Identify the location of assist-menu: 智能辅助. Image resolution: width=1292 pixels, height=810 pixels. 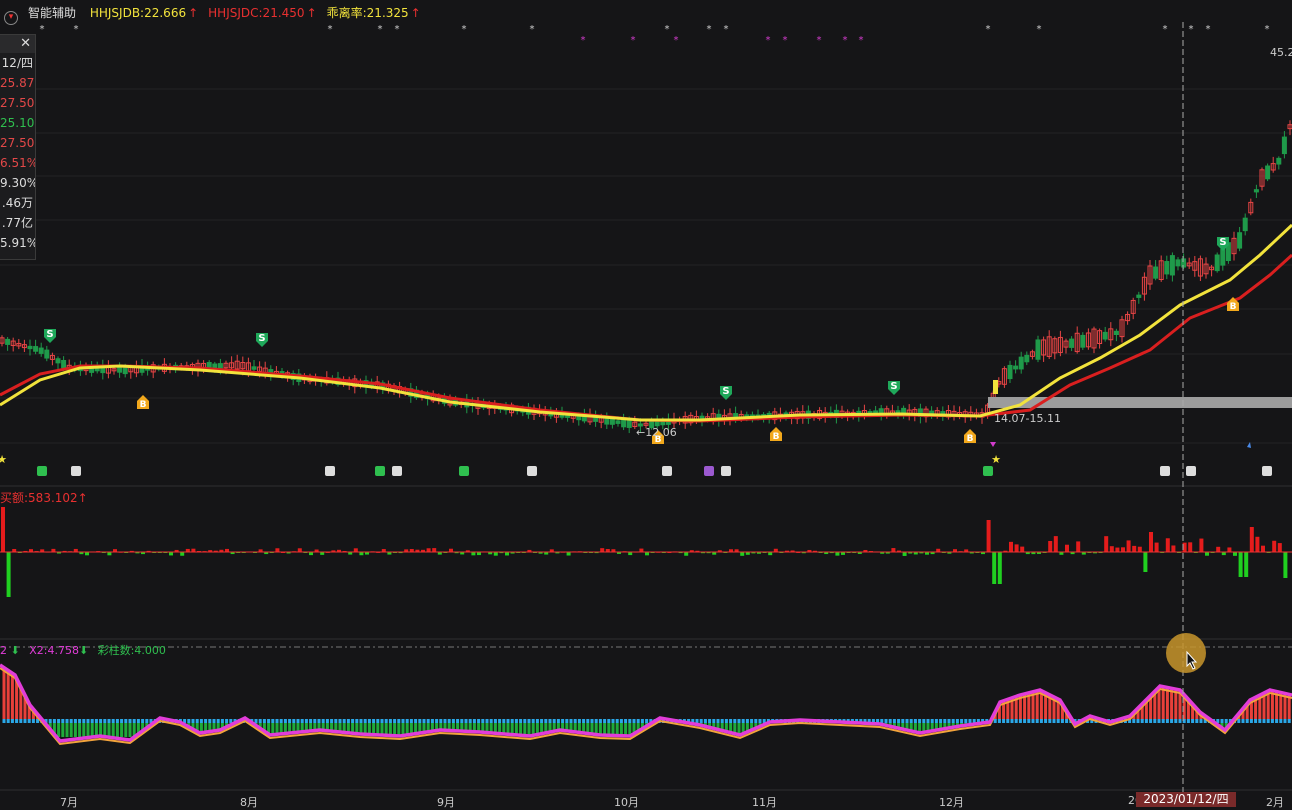
(52, 13).